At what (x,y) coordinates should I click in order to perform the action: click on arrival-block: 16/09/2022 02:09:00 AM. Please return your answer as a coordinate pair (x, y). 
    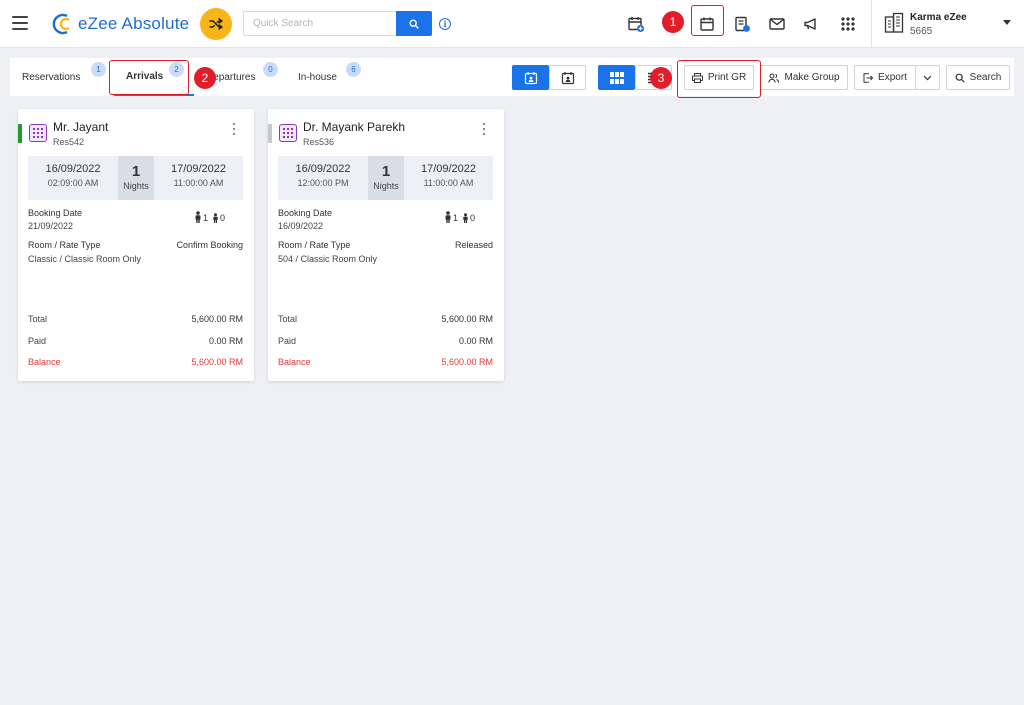
    Looking at the image, I should click on (73, 178).